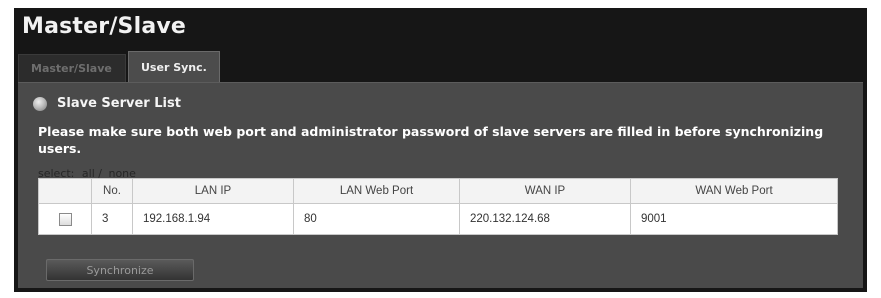 This screenshot has width=881, height=298. Describe the element at coordinates (72, 68) in the screenshot. I see `tab-master-slave: Master/Slave` at that location.